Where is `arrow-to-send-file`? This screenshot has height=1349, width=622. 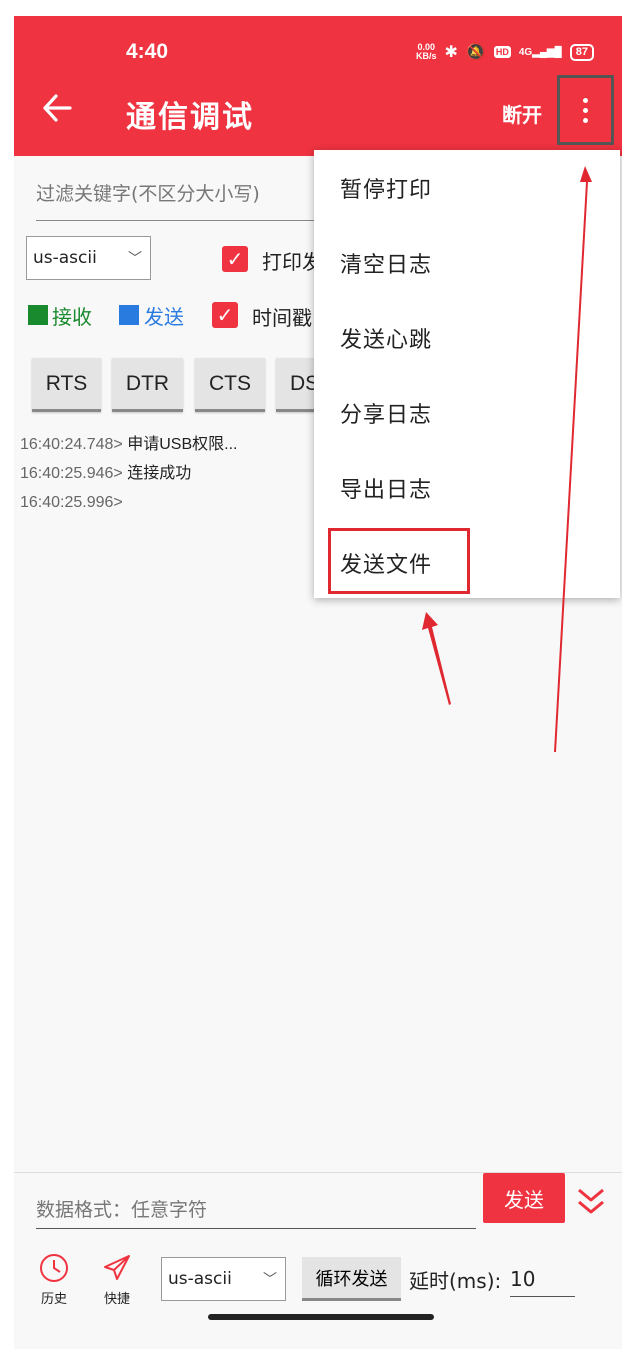 arrow-to-send-file is located at coordinates (436, 658).